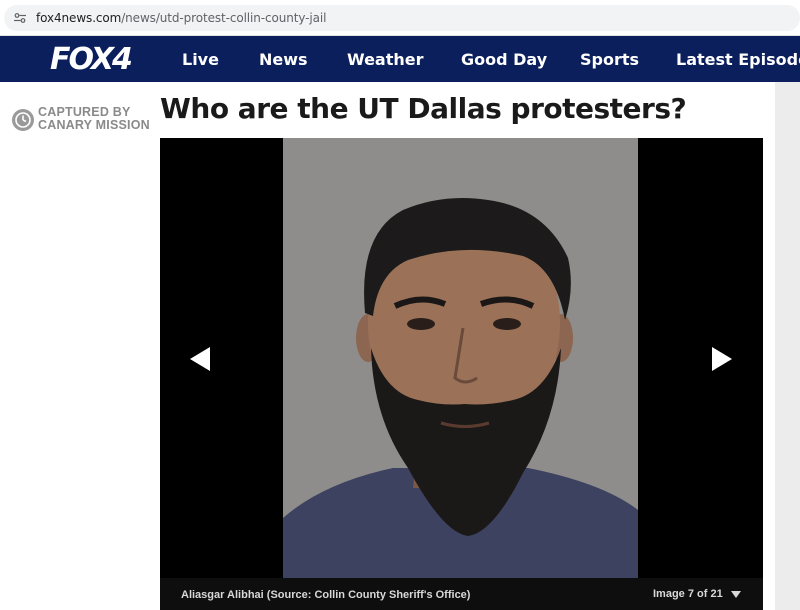  I want to click on canary-mission-watermark: CAPTURED BY CANARY MISSION, so click(82, 121).